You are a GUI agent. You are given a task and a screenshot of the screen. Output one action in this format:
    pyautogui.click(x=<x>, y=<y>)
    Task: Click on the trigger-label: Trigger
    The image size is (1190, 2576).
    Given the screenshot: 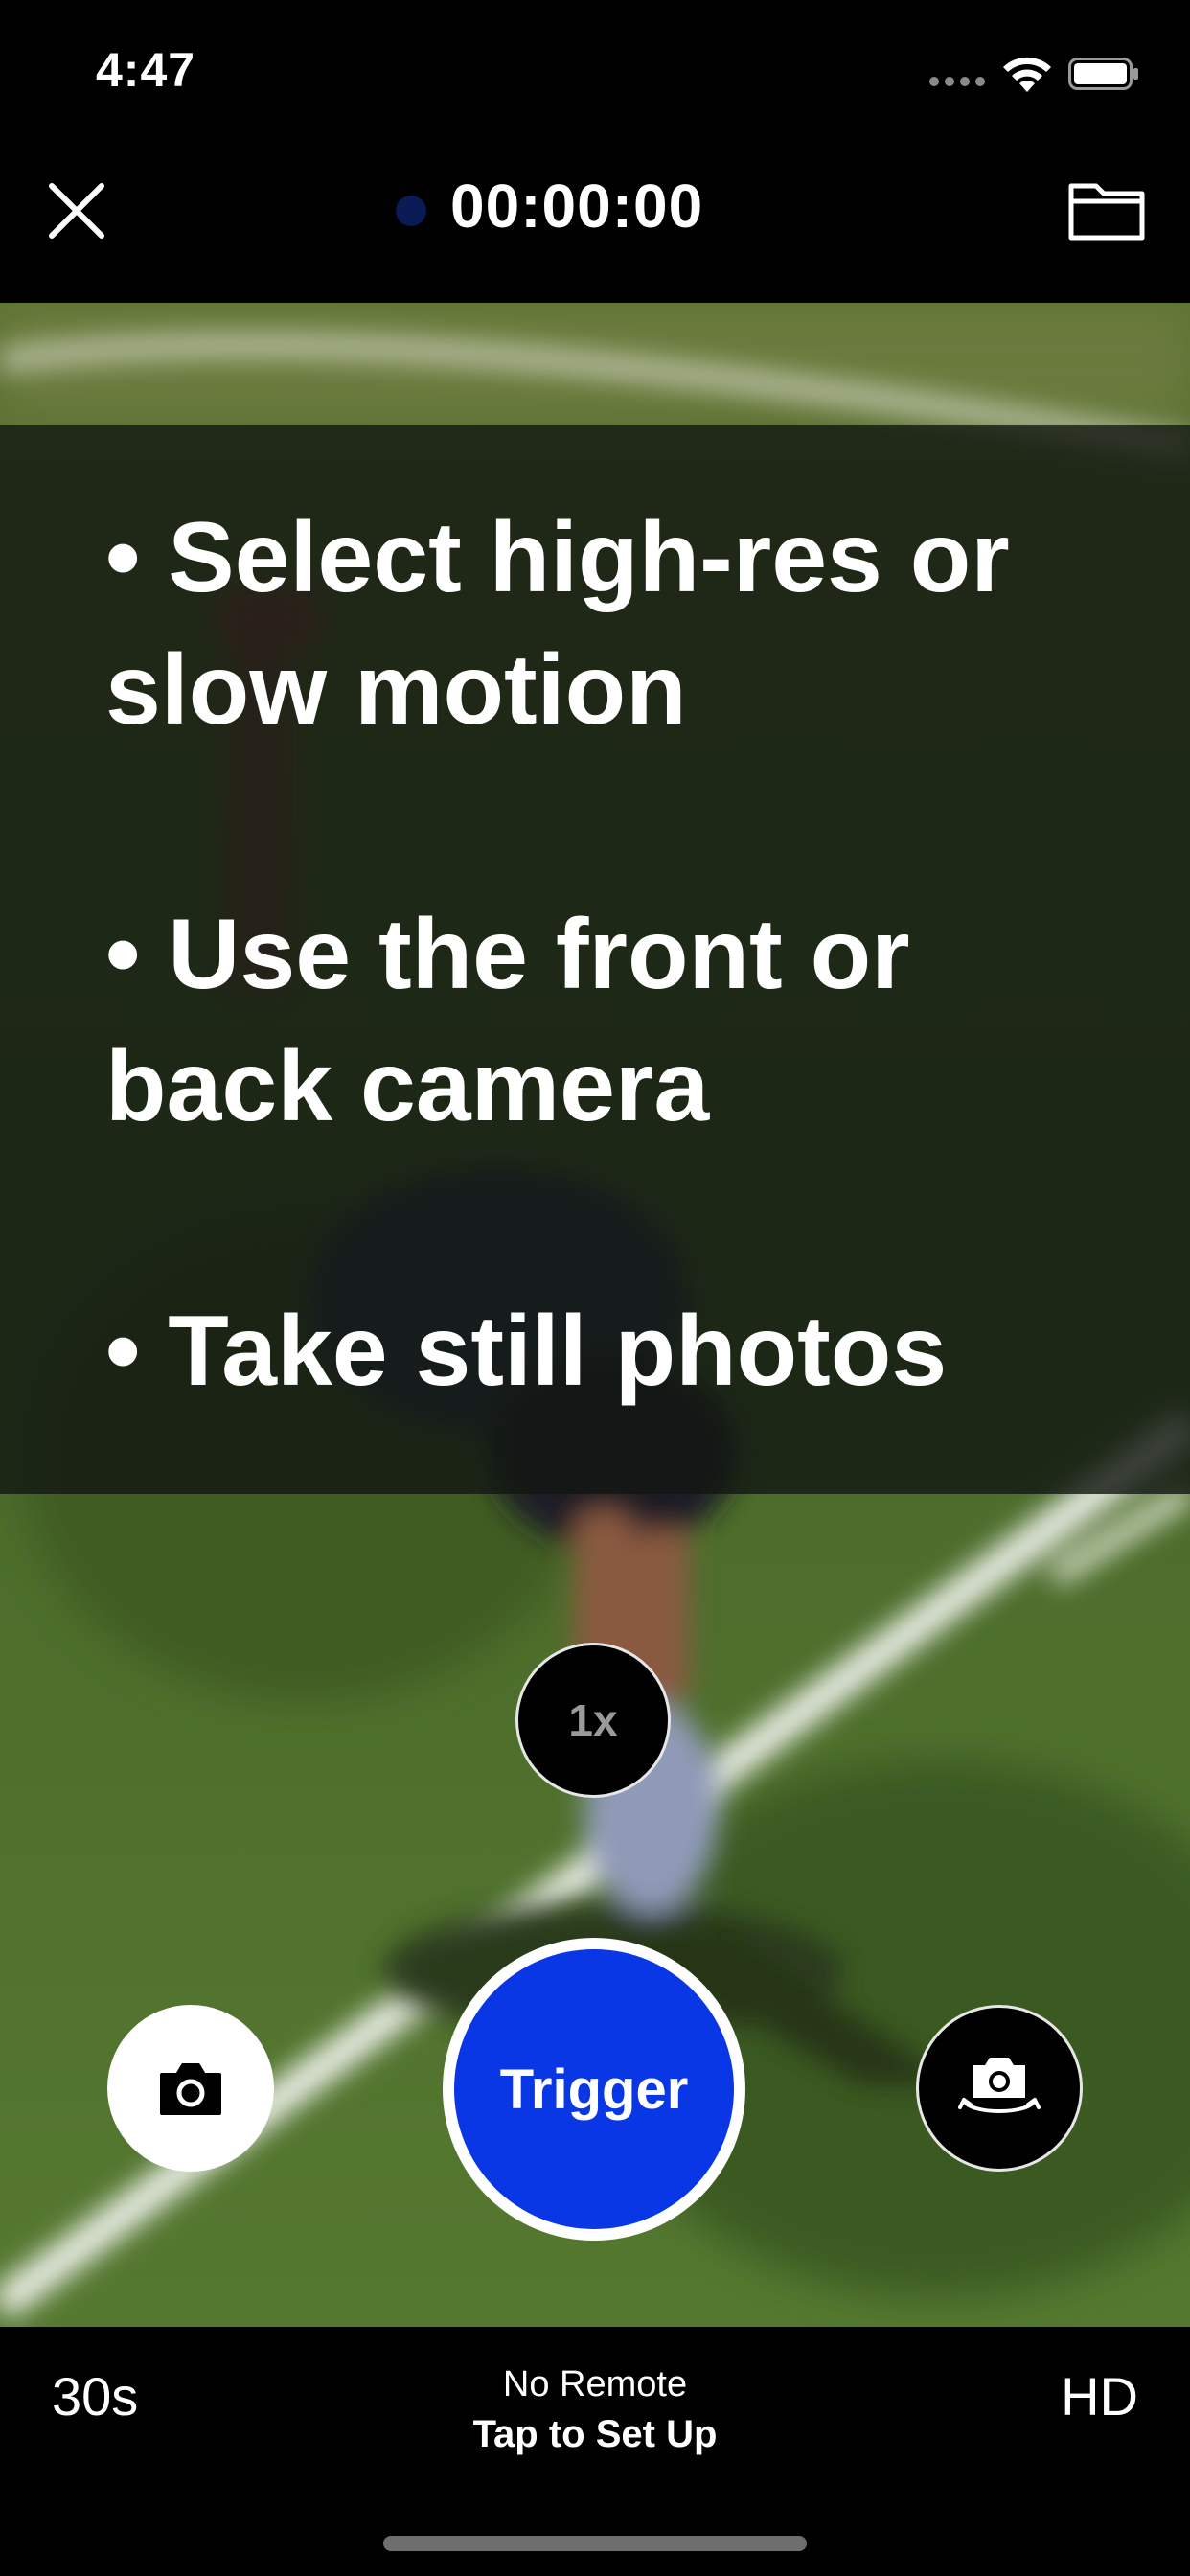 What is the action you would take?
    pyautogui.click(x=594, y=2089)
    